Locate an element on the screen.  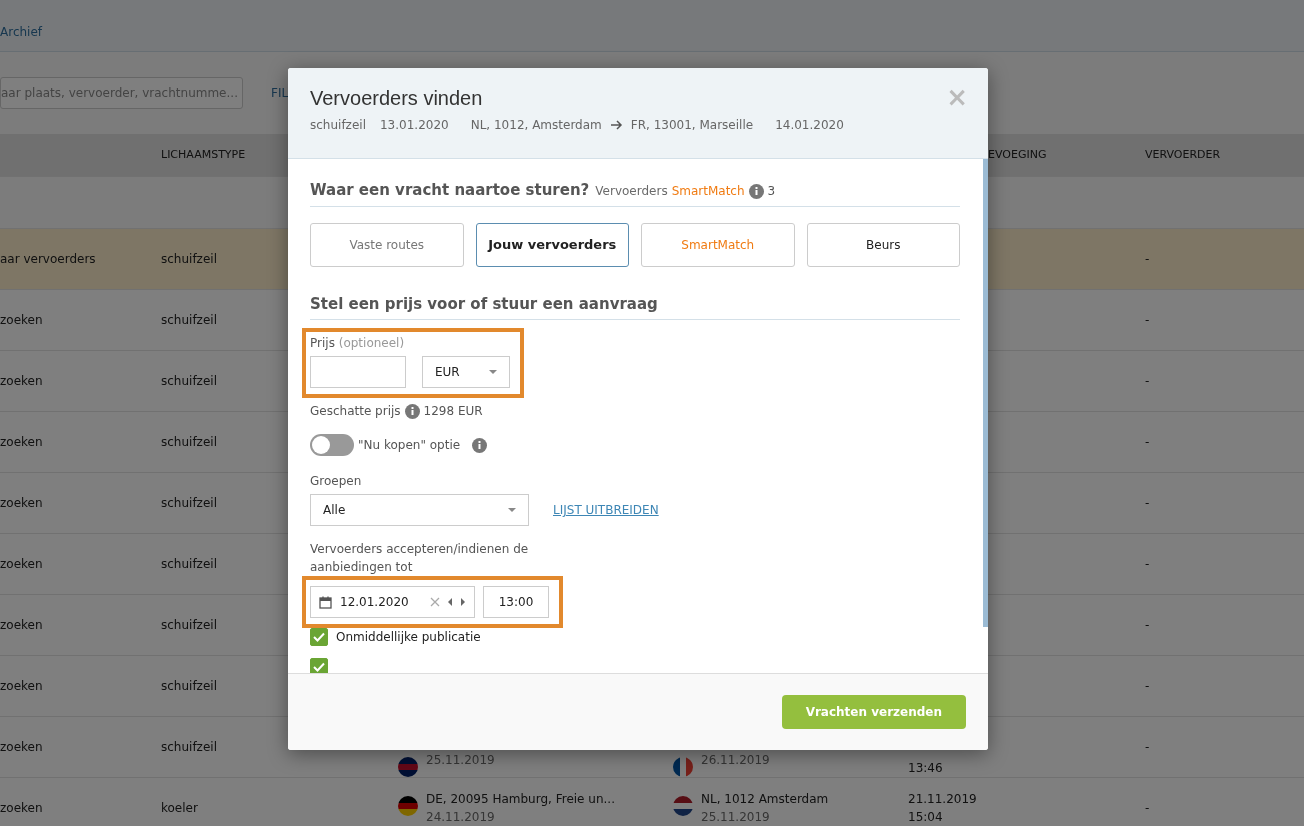
table-cell: koeler is located at coordinates (179, 808).